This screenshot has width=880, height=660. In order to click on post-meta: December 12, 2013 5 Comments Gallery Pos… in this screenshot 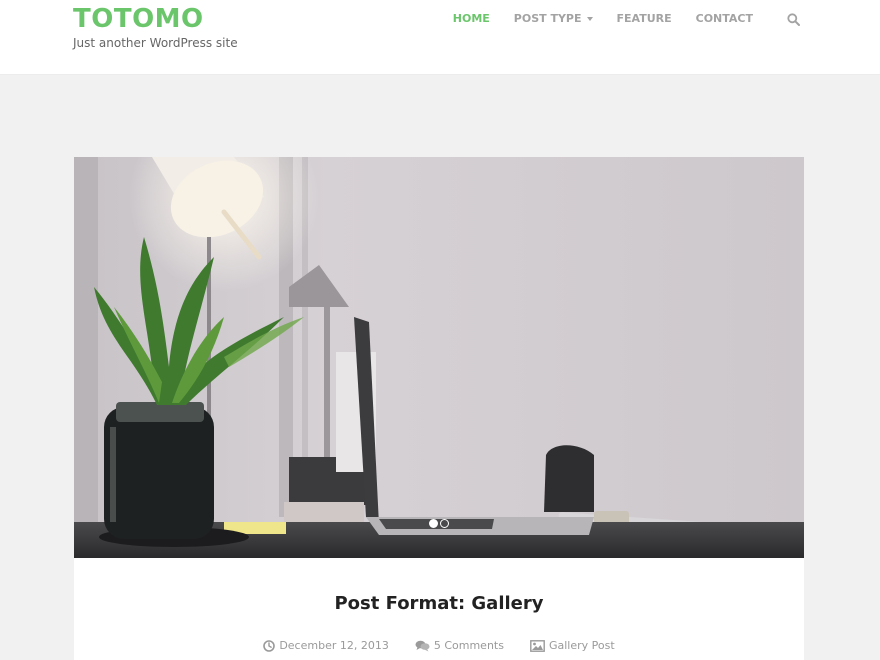, I will do `click(439, 645)`.